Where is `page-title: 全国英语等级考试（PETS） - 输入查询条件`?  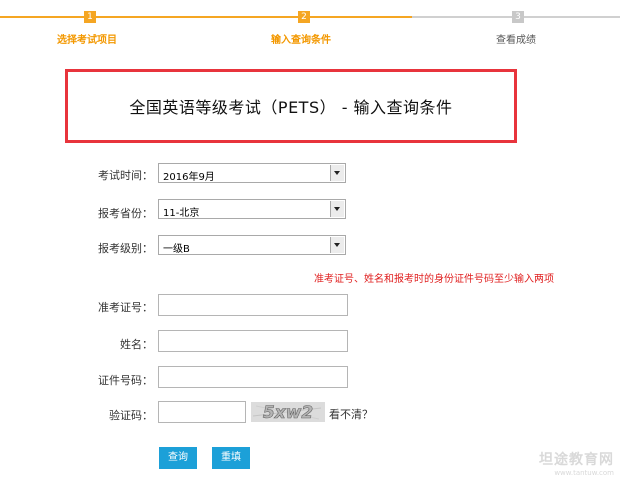 page-title: 全国英语等级考试（PETS） - 输入查询条件 is located at coordinates (291, 107).